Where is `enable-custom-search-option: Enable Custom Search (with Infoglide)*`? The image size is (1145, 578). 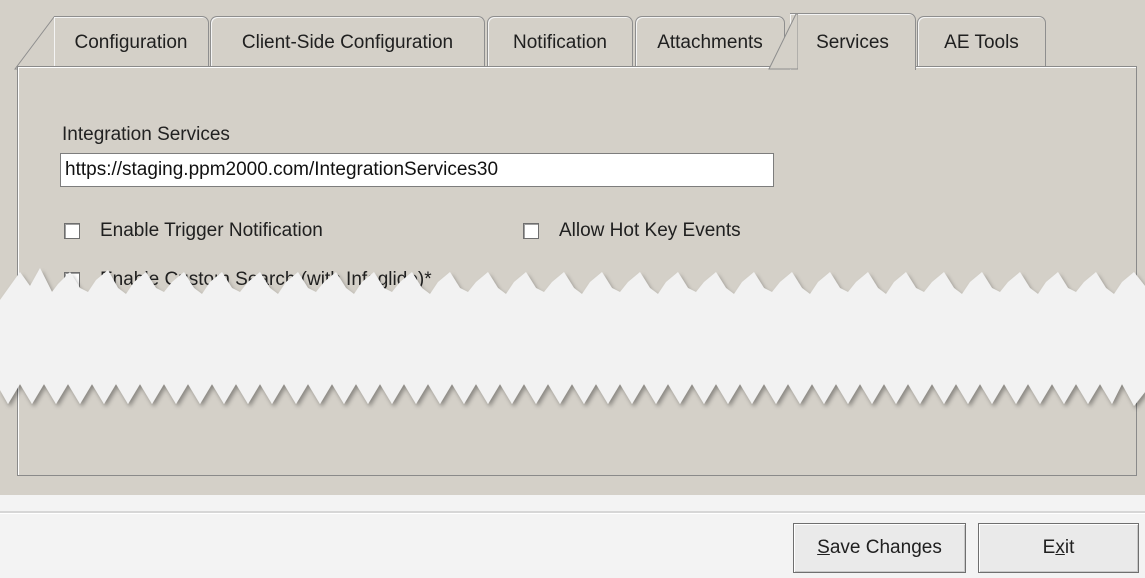 enable-custom-search-option: Enable Custom Search (with Infoglide)* is located at coordinates (248, 280).